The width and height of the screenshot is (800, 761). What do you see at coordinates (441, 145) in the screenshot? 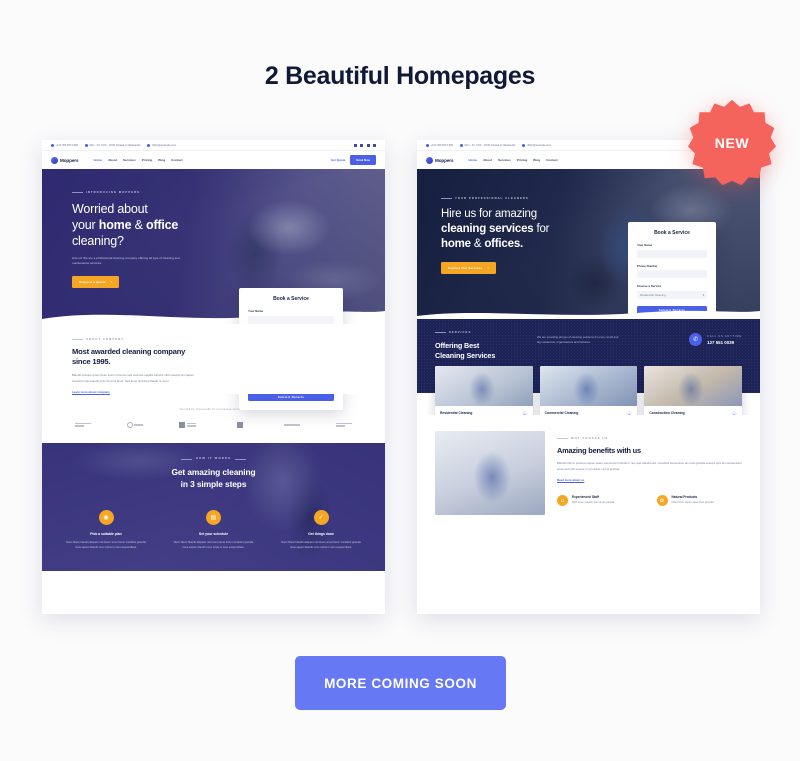
I see `m2-topbar-phone-text: +123 456 8474 999` at bounding box center [441, 145].